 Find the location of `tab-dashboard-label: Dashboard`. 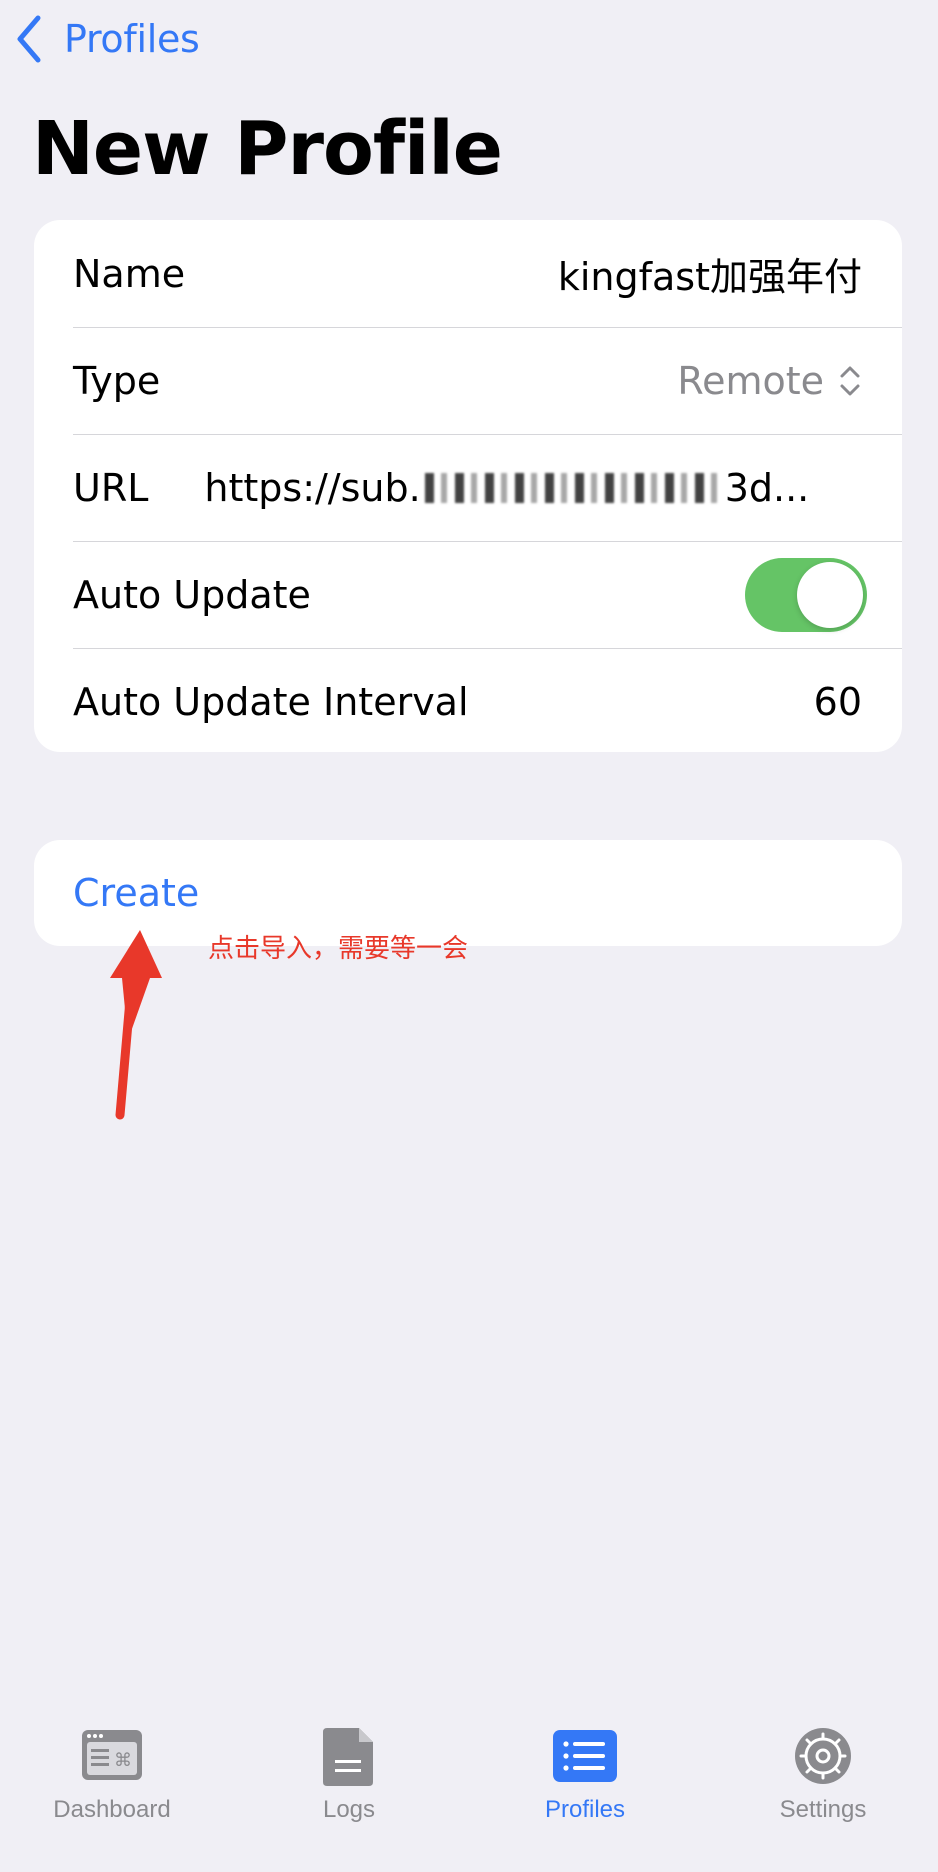

tab-dashboard-label: Dashboard is located at coordinates (112, 1809).